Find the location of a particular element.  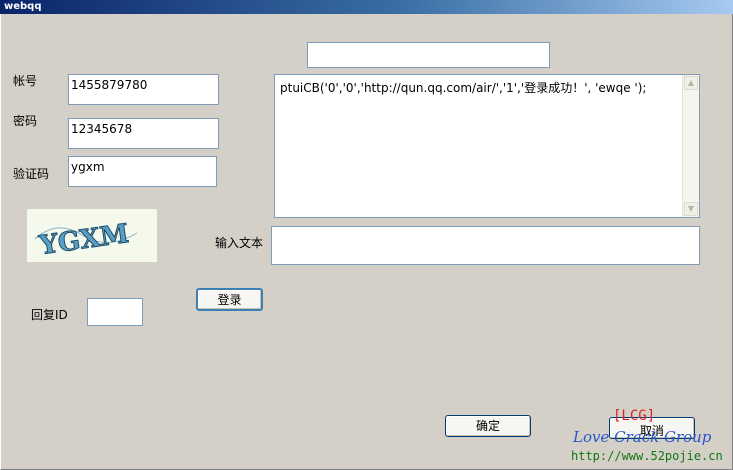

watermark-group: Love Crack Group is located at coordinates (642, 437).